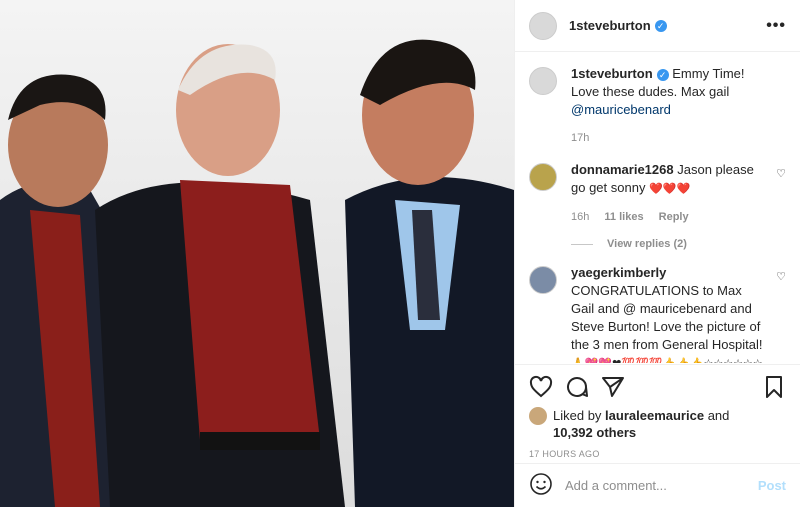 The image size is (800, 507). What do you see at coordinates (577, 415) in the screenshot?
I see `likes-prefix: Liked by` at bounding box center [577, 415].